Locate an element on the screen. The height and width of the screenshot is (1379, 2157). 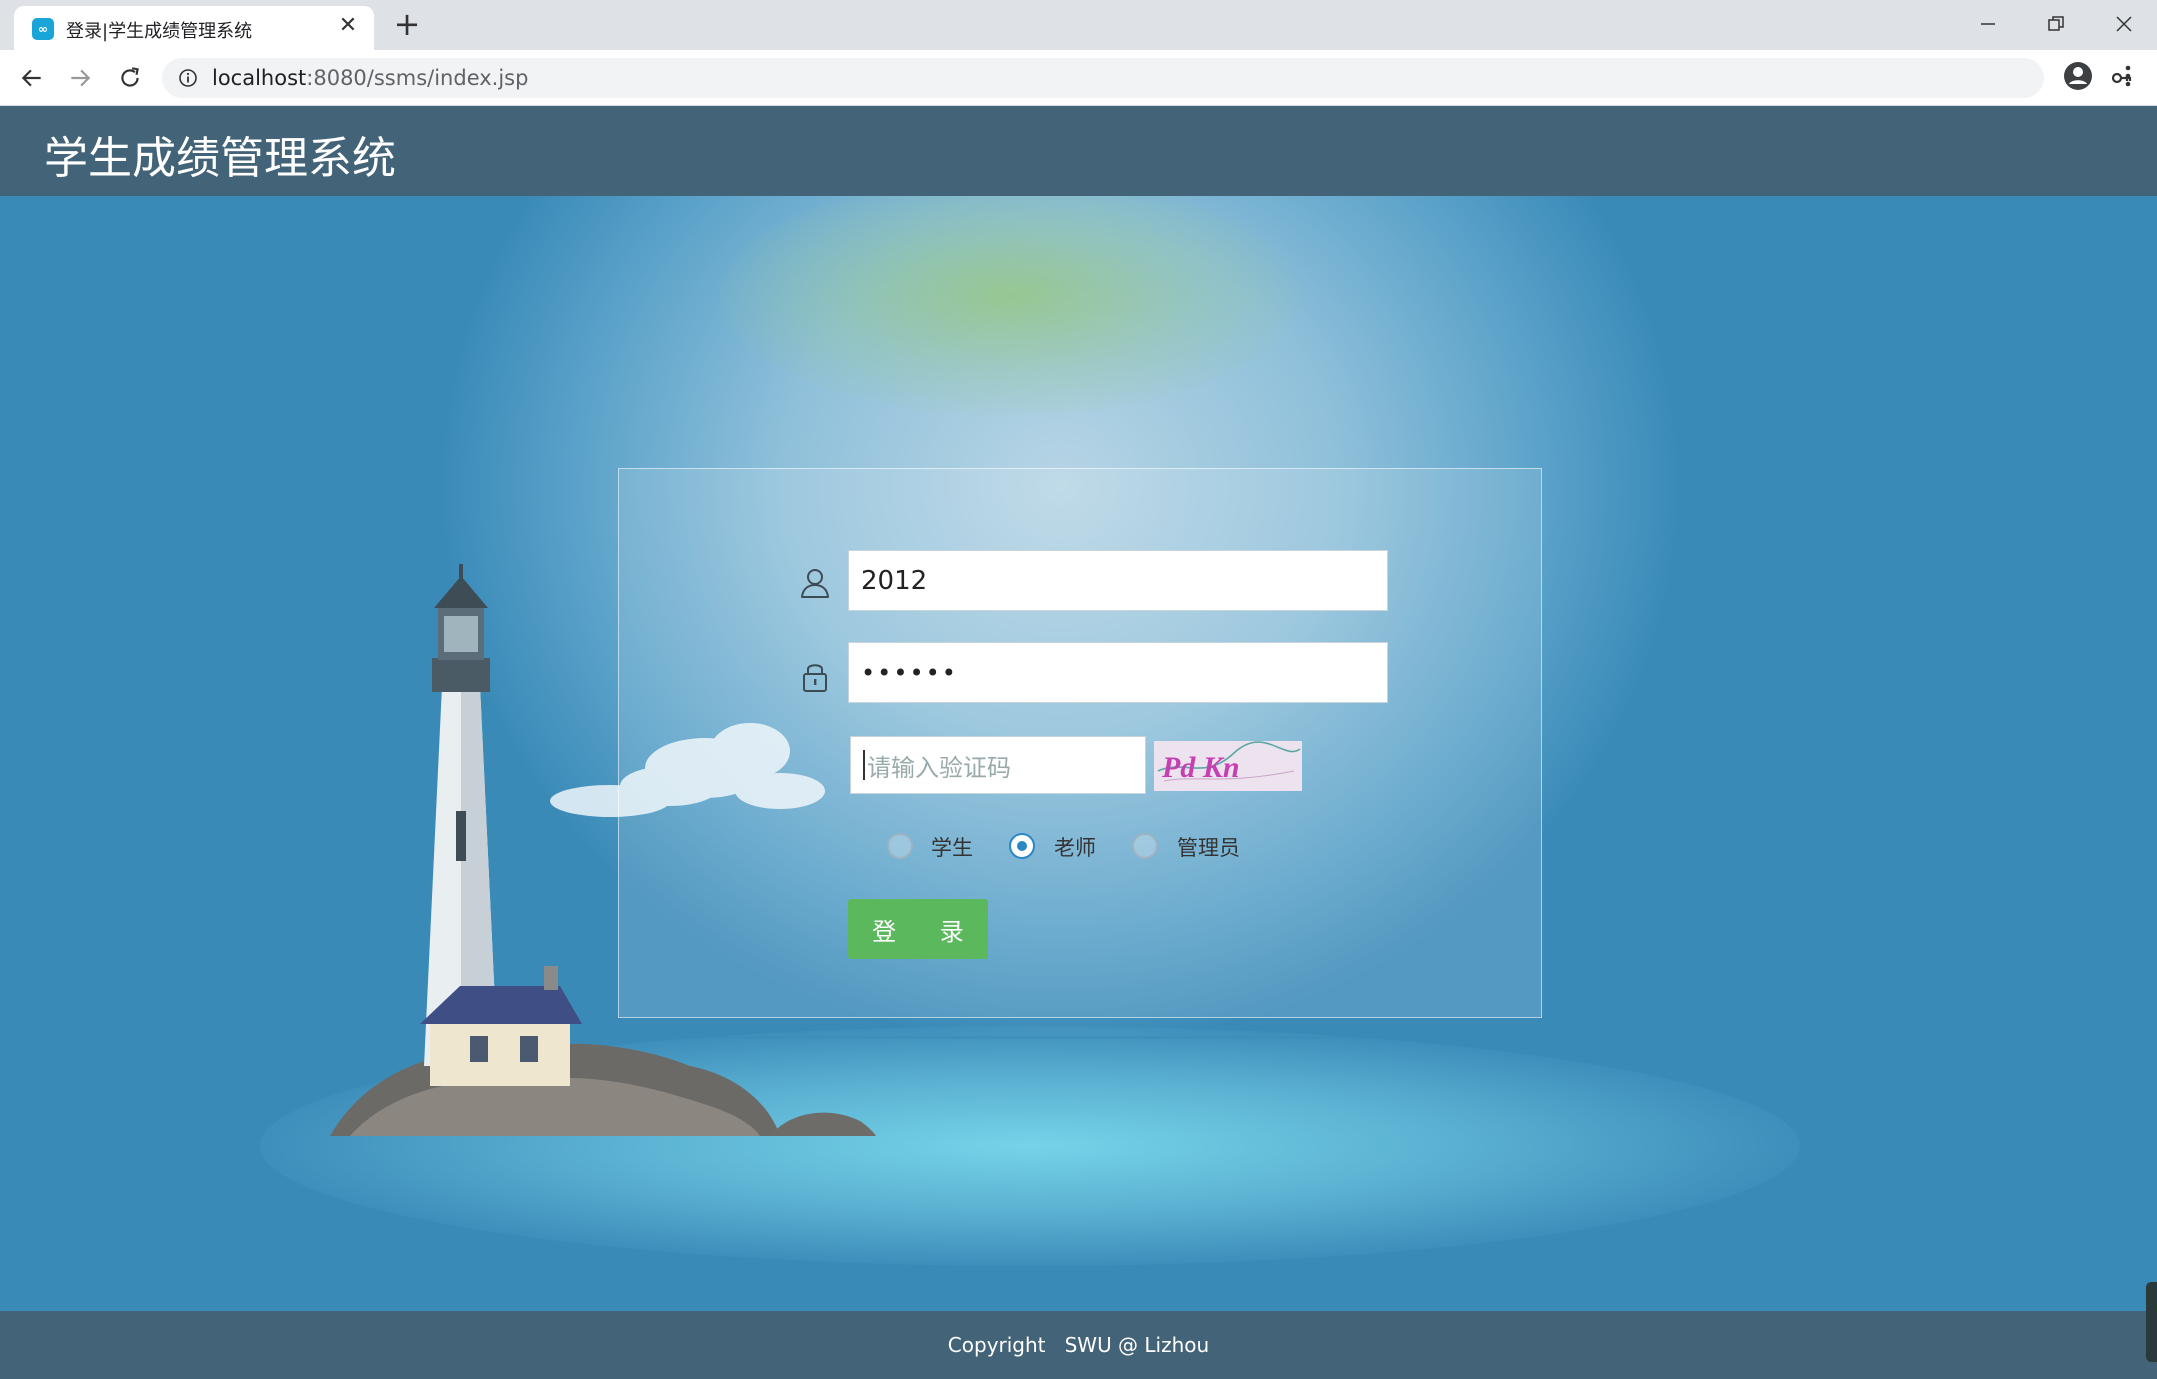
username-input: 2012 is located at coordinates (1118, 580).